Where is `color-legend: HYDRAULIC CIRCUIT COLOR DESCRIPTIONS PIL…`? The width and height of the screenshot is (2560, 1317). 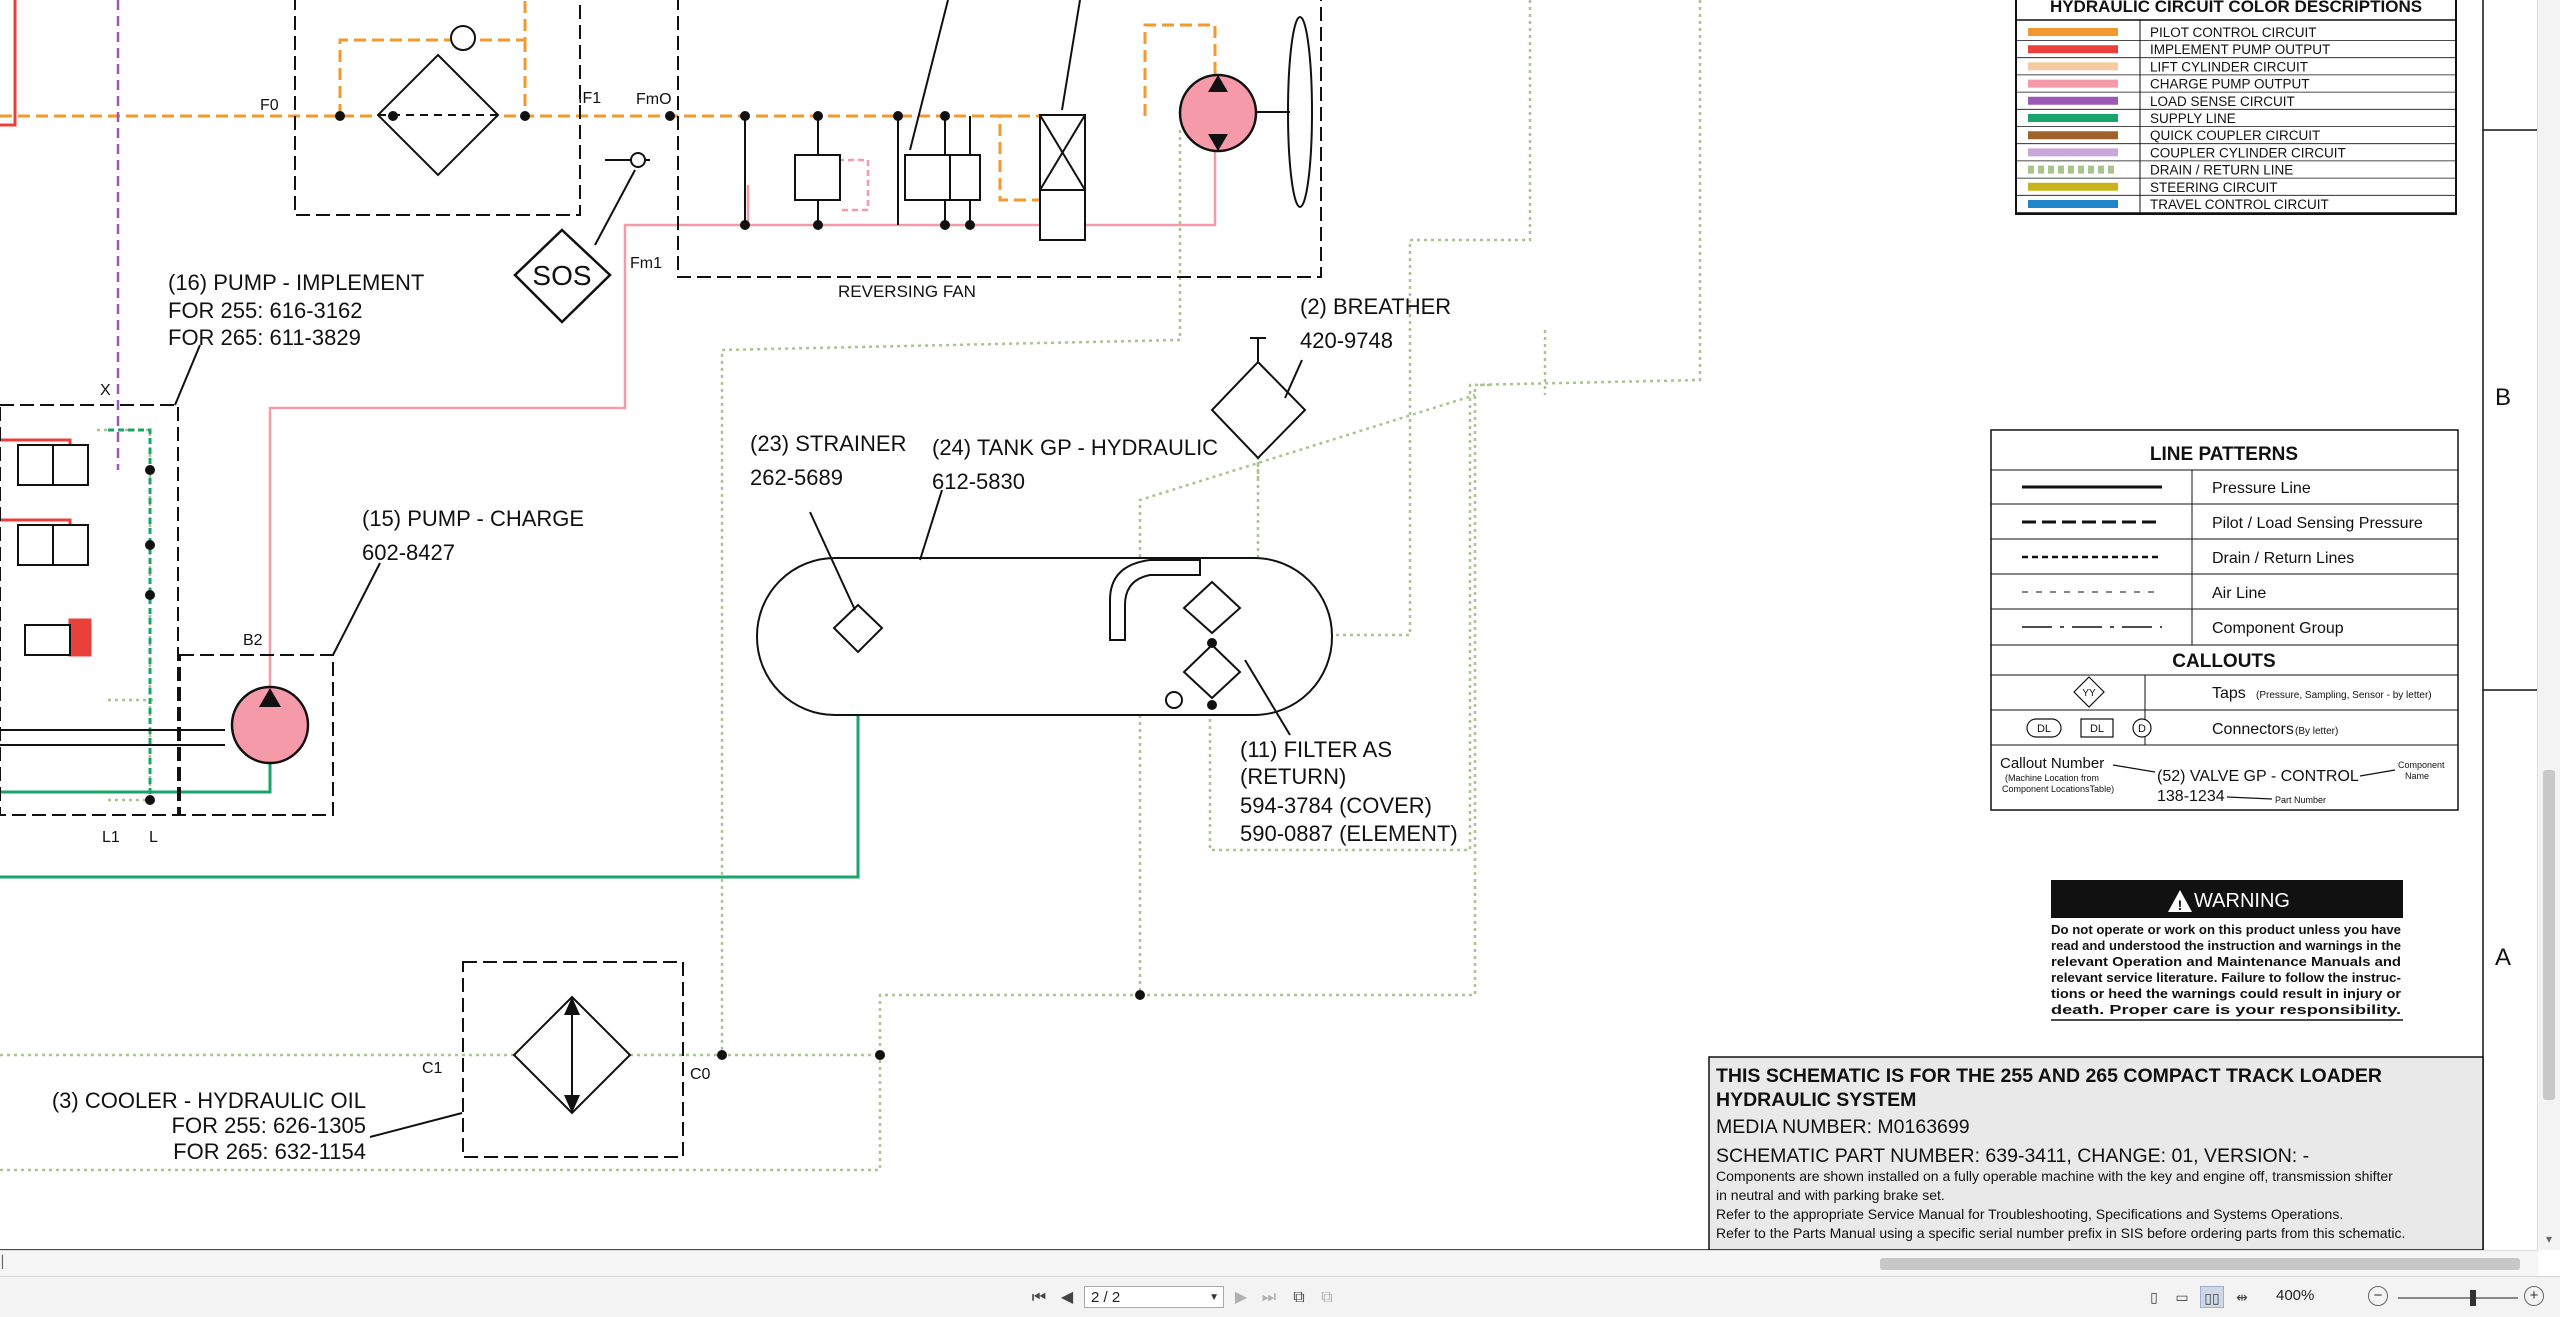
color-legend: HYDRAULIC CIRCUIT COLOR DESCRIPTIONS PIL… is located at coordinates (2236, 107).